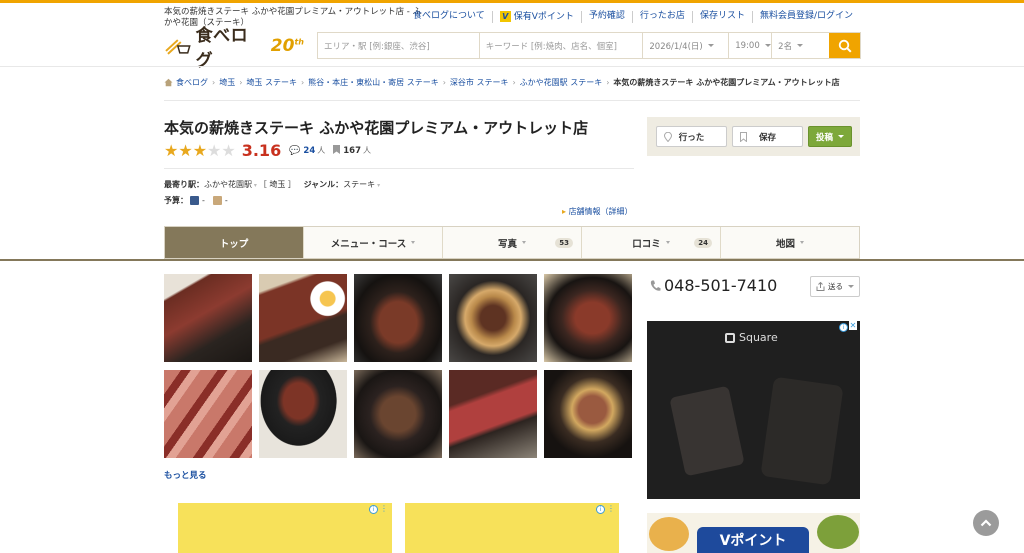  I want to click on tab-photos: 写真 53, so click(511, 242).